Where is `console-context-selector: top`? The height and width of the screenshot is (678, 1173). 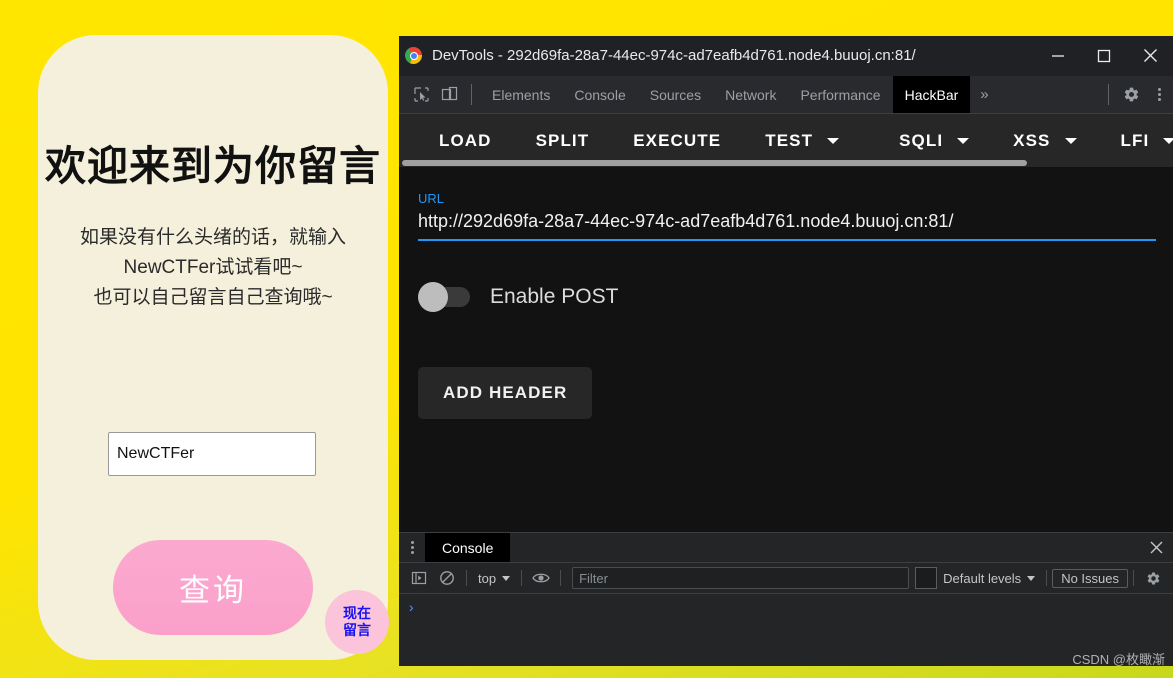 console-context-selector: top is located at coordinates (494, 578).